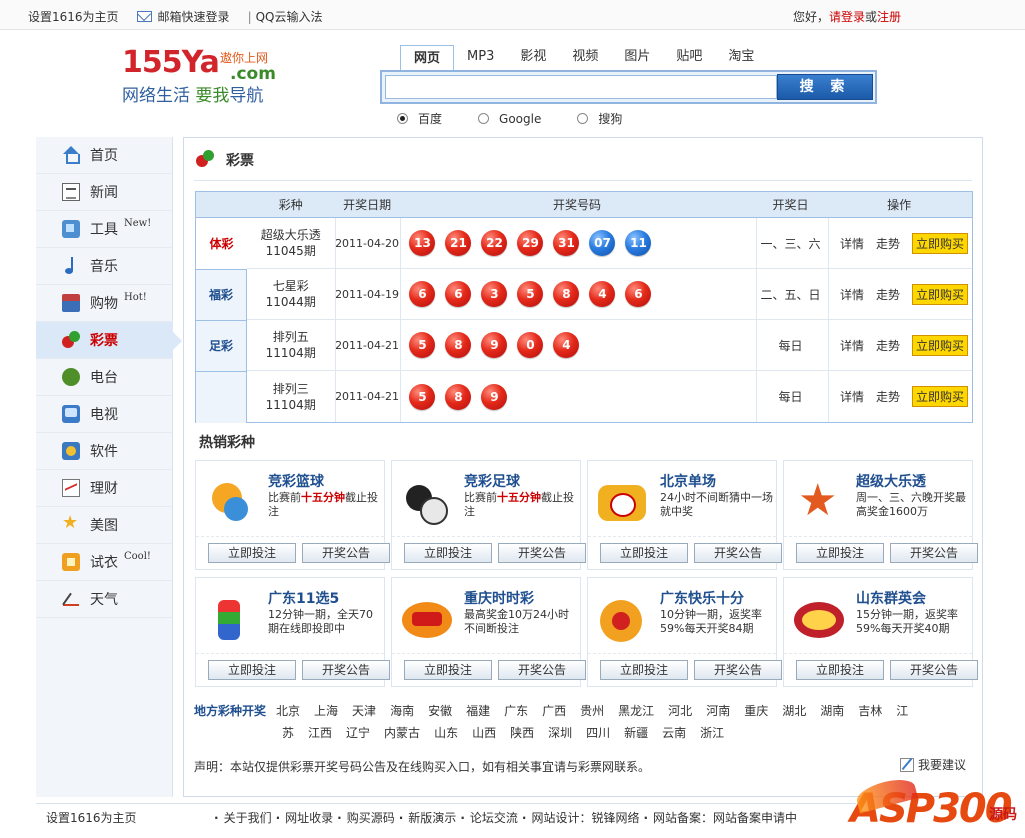 This screenshot has width=1025, height=838. Describe the element at coordinates (104, 377) in the screenshot. I see `sidebar-item-7: 电台` at that location.